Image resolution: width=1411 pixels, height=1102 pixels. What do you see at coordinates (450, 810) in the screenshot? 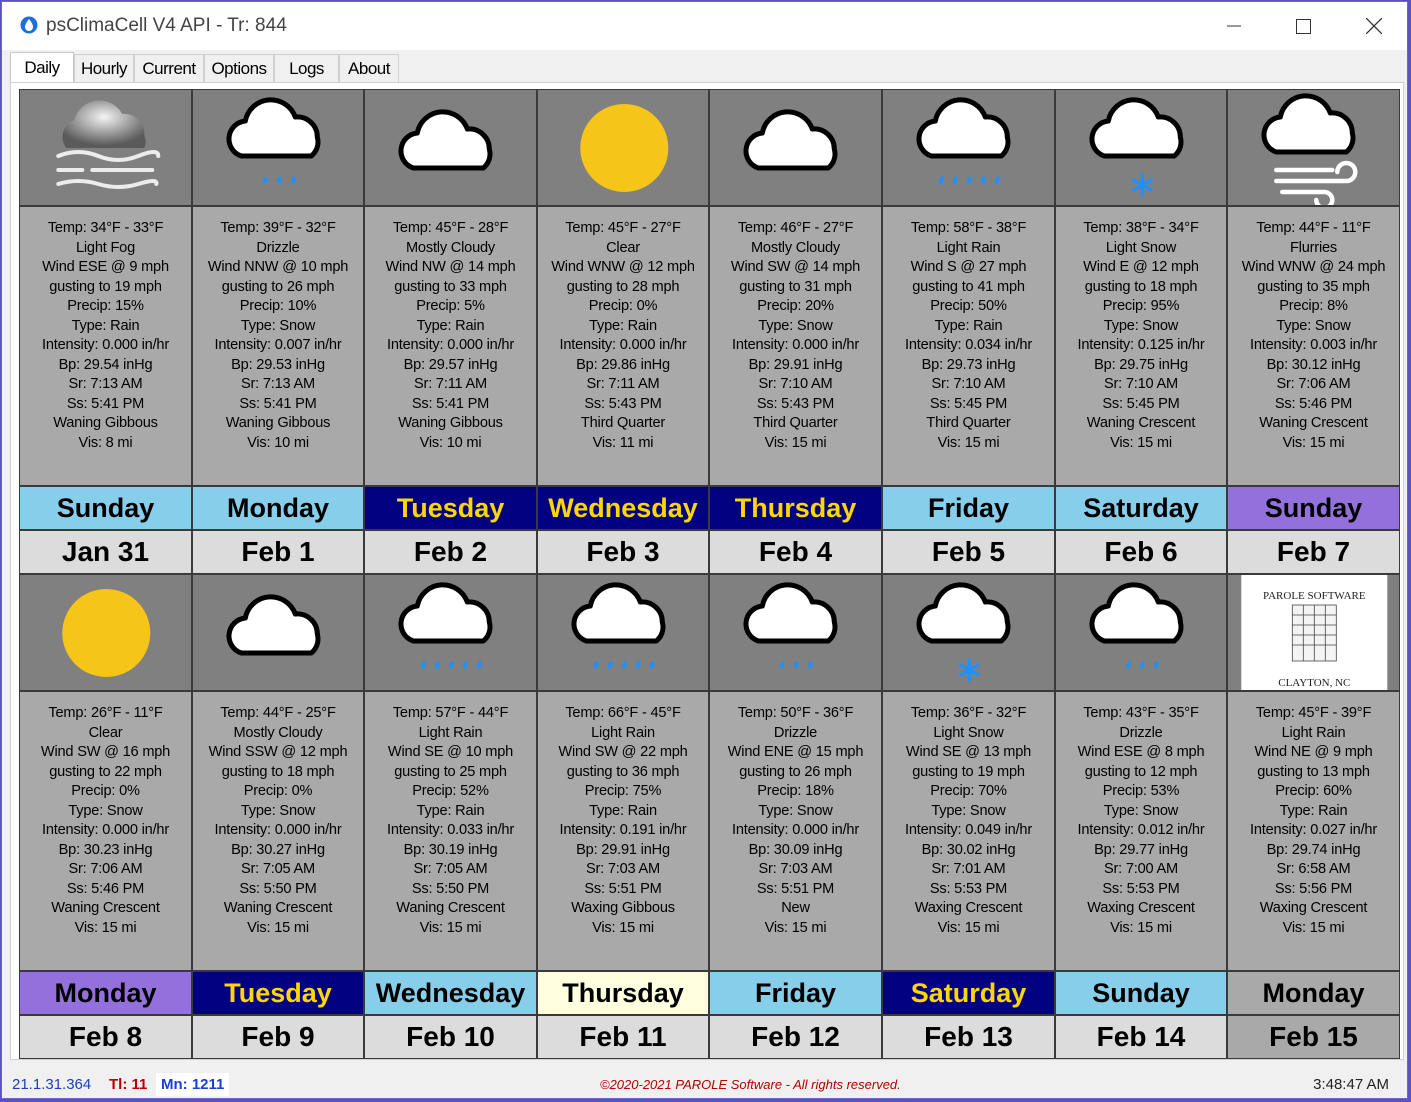
I see `detail-line: Type: Rain` at bounding box center [450, 810].